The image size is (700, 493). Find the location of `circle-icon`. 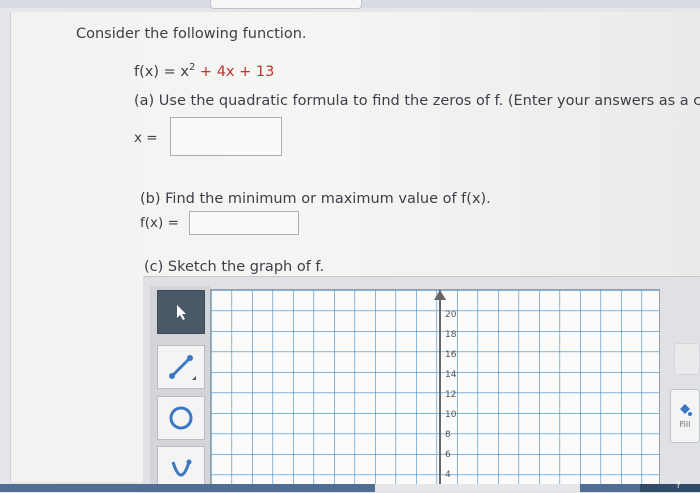

circle-icon is located at coordinates (181, 418).